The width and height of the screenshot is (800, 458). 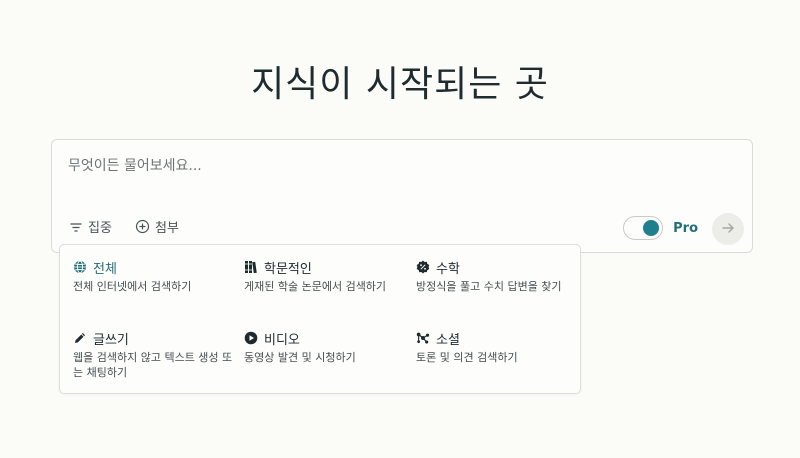 What do you see at coordinates (76, 227) in the screenshot?
I see `filter-icon` at bounding box center [76, 227].